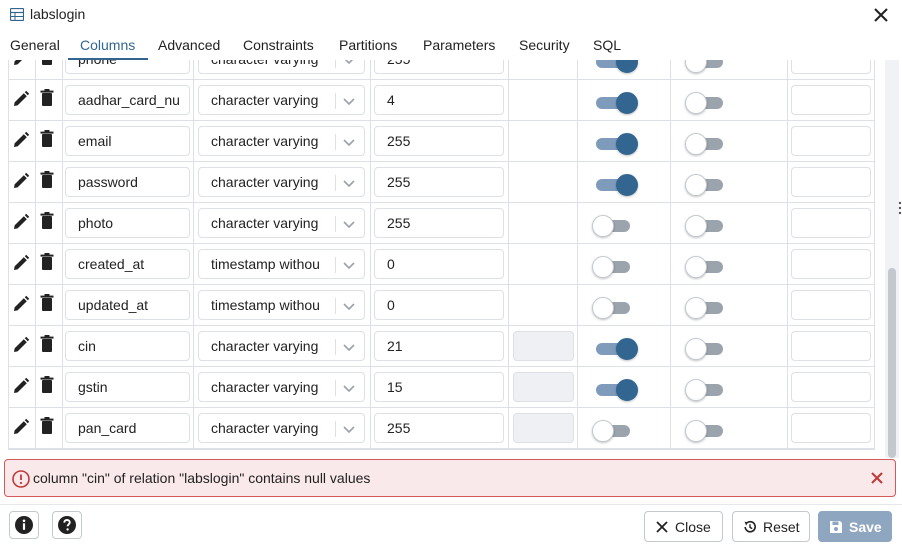  What do you see at coordinates (544, 45) in the screenshot?
I see `tab-security: Security` at bounding box center [544, 45].